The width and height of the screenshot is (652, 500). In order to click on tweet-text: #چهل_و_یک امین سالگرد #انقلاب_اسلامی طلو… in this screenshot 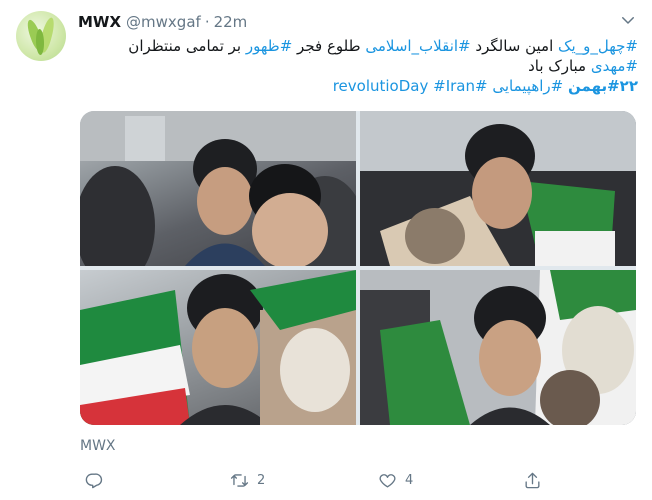, I will do `click(360, 66)`.